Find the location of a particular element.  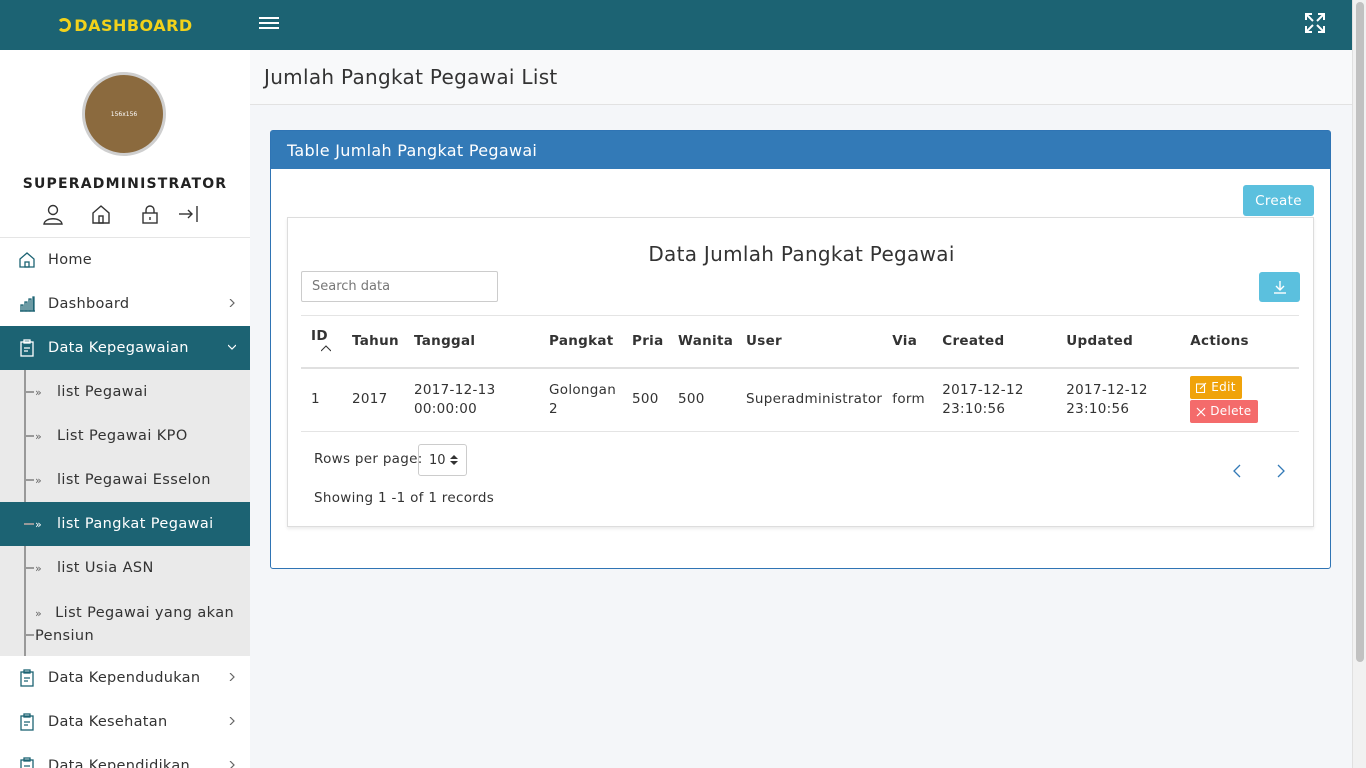

sidebar-item-label: Data Kependidikan is located at coordinates (119, 763).